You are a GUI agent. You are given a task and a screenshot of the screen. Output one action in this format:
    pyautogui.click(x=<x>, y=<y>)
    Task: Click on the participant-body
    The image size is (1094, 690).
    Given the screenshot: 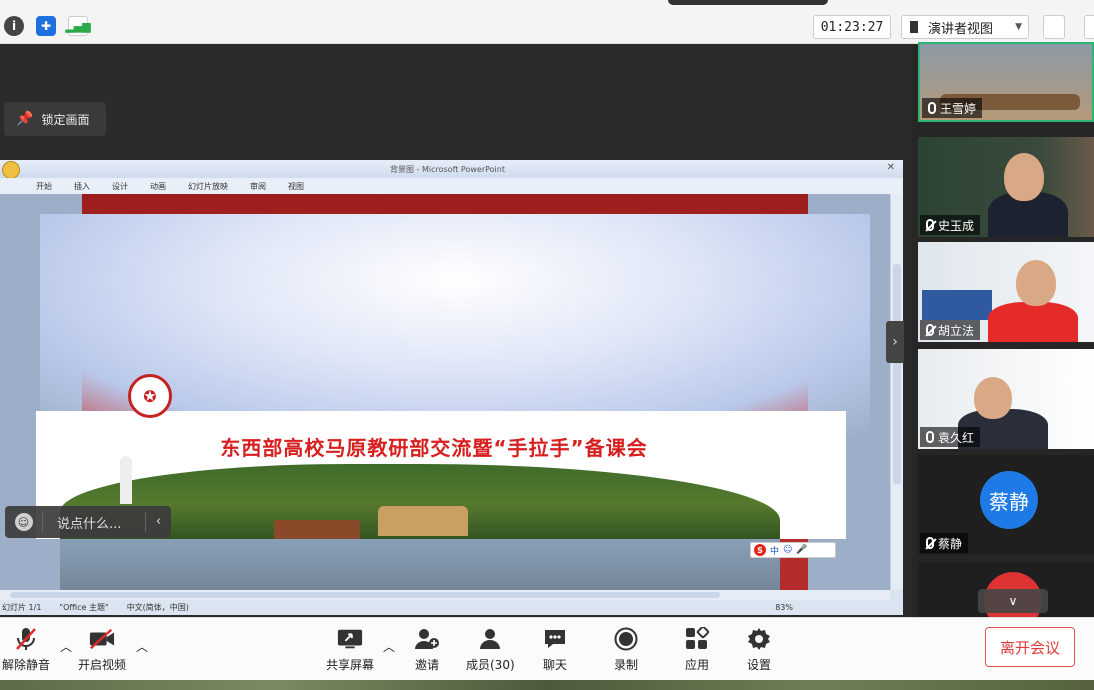 What is the action you would take?
    pyautogui.click(x=1033, y=322)
    